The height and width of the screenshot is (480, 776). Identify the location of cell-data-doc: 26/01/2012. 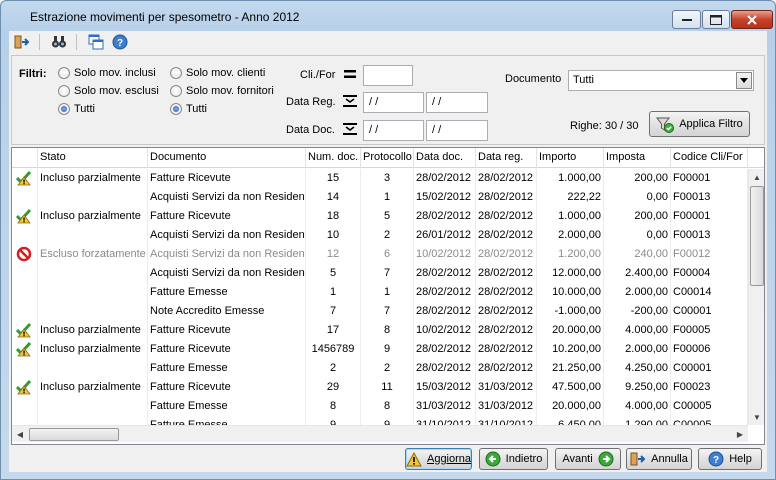
(445, 235).